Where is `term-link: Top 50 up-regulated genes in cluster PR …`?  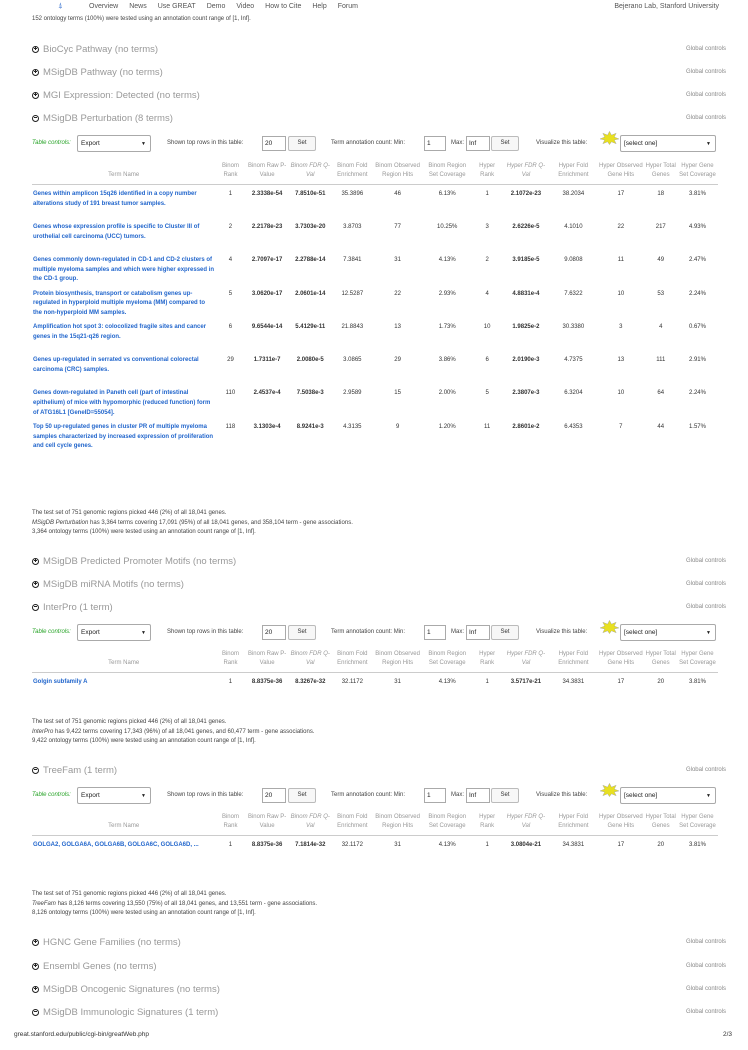
term-link: Top 50 up-regulated genes in cluster PR … is located at coordinates (123, 435).